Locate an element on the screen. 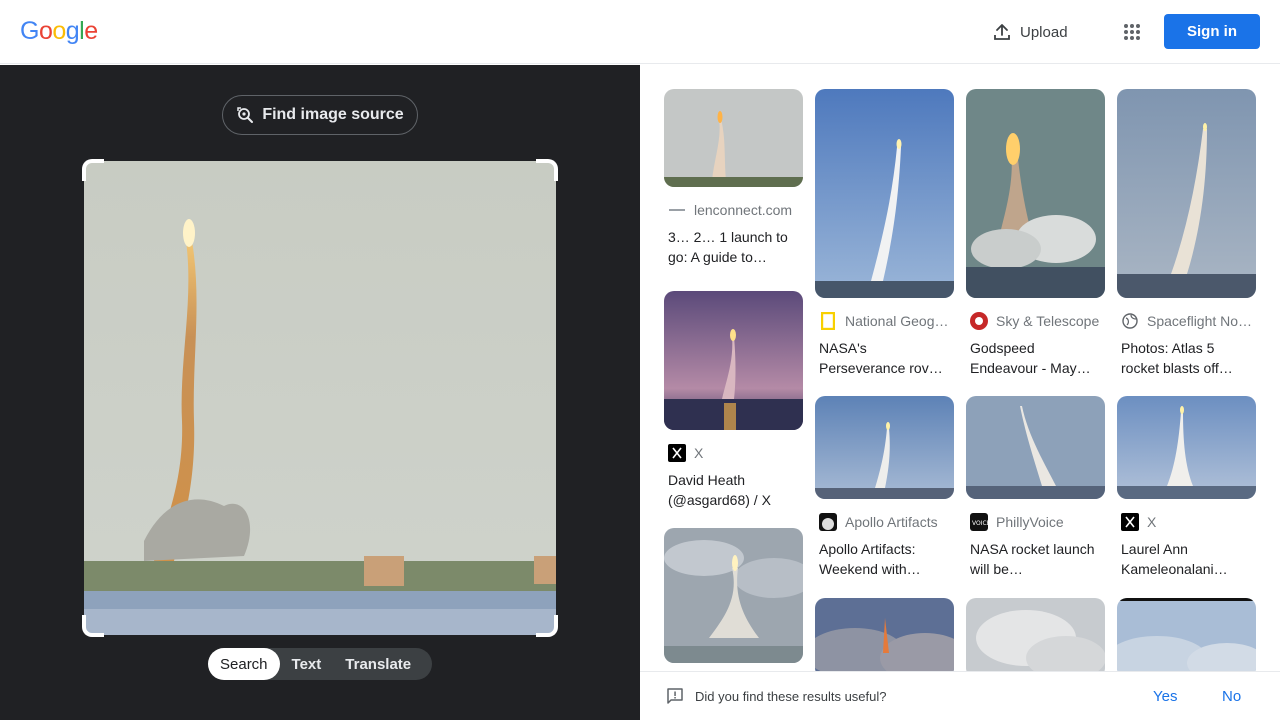  feedback-yes-button: Yes is located at coordinates (1165, 696).